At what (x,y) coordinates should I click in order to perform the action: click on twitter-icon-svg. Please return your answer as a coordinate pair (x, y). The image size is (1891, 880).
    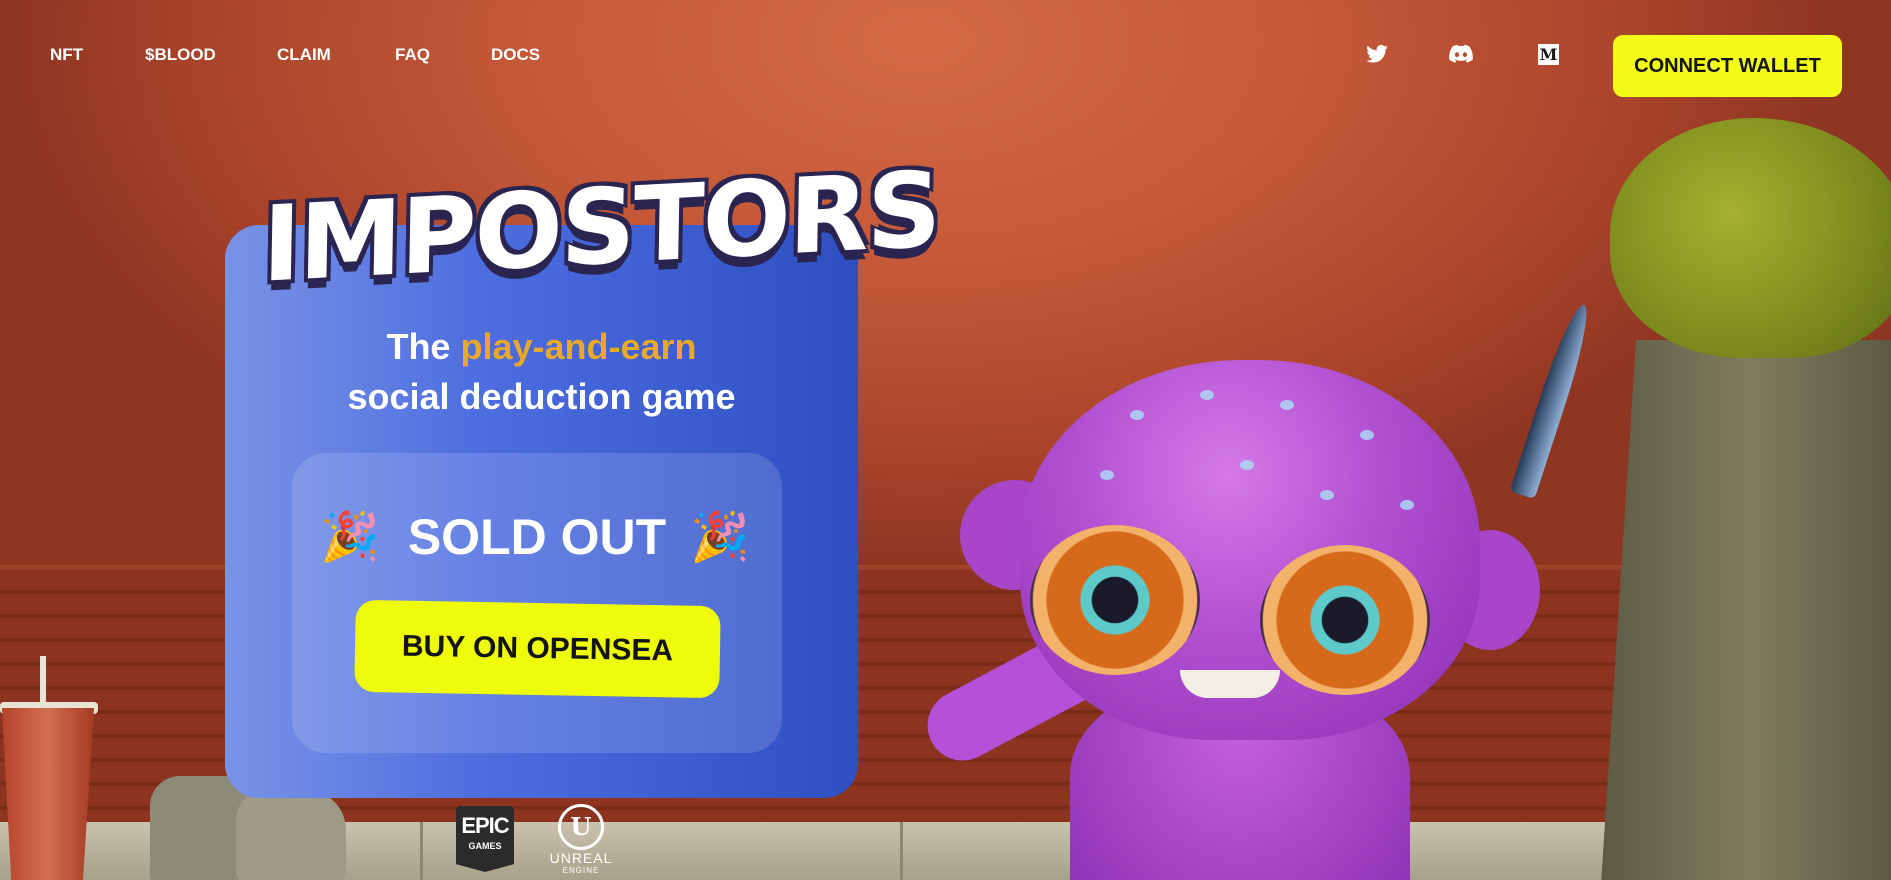
    Looking at the image, I should click on (1377, 54).